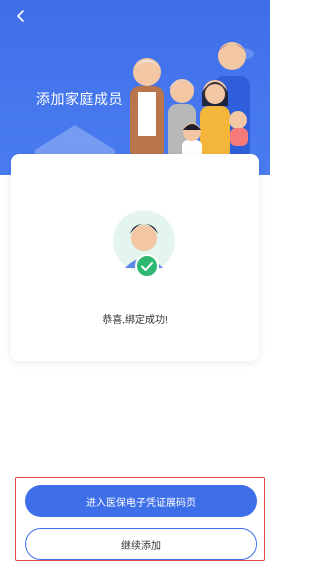 The width and height of the screenshot is (320, 563). I want to click on avatar, so click(144, 243).